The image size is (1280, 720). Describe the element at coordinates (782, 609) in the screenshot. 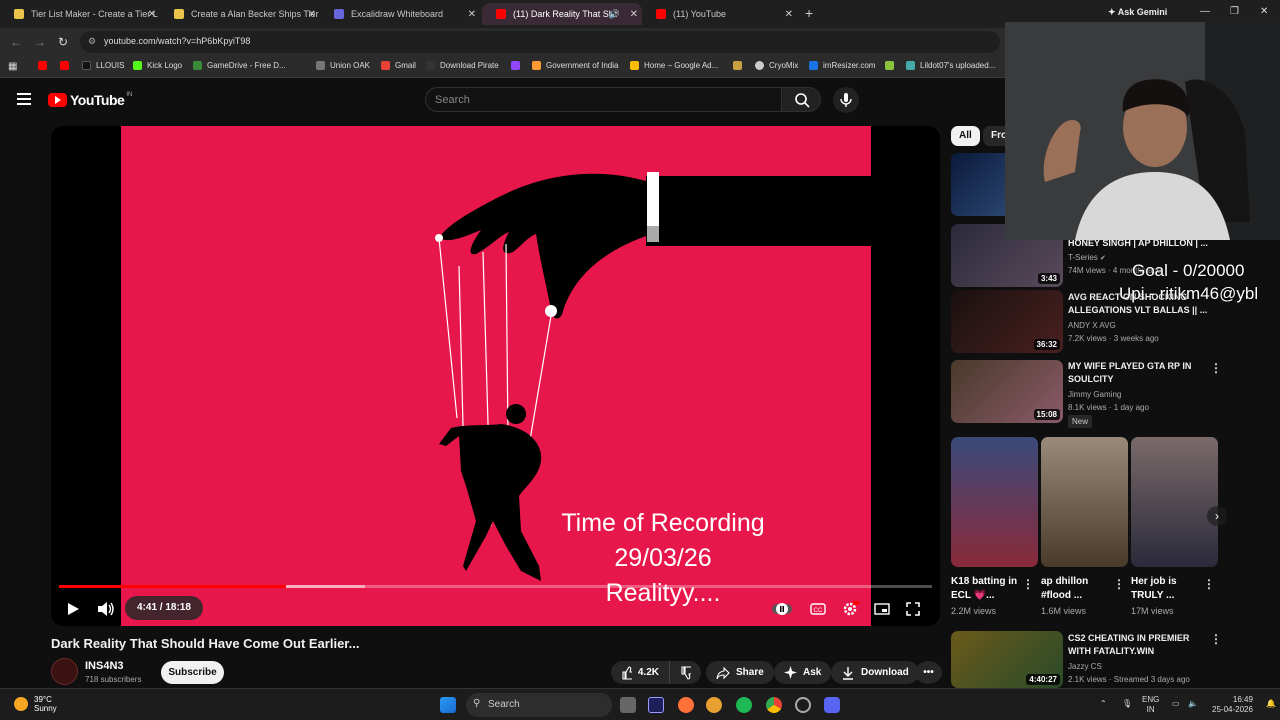

I see `autoplay-toggle` at that location.